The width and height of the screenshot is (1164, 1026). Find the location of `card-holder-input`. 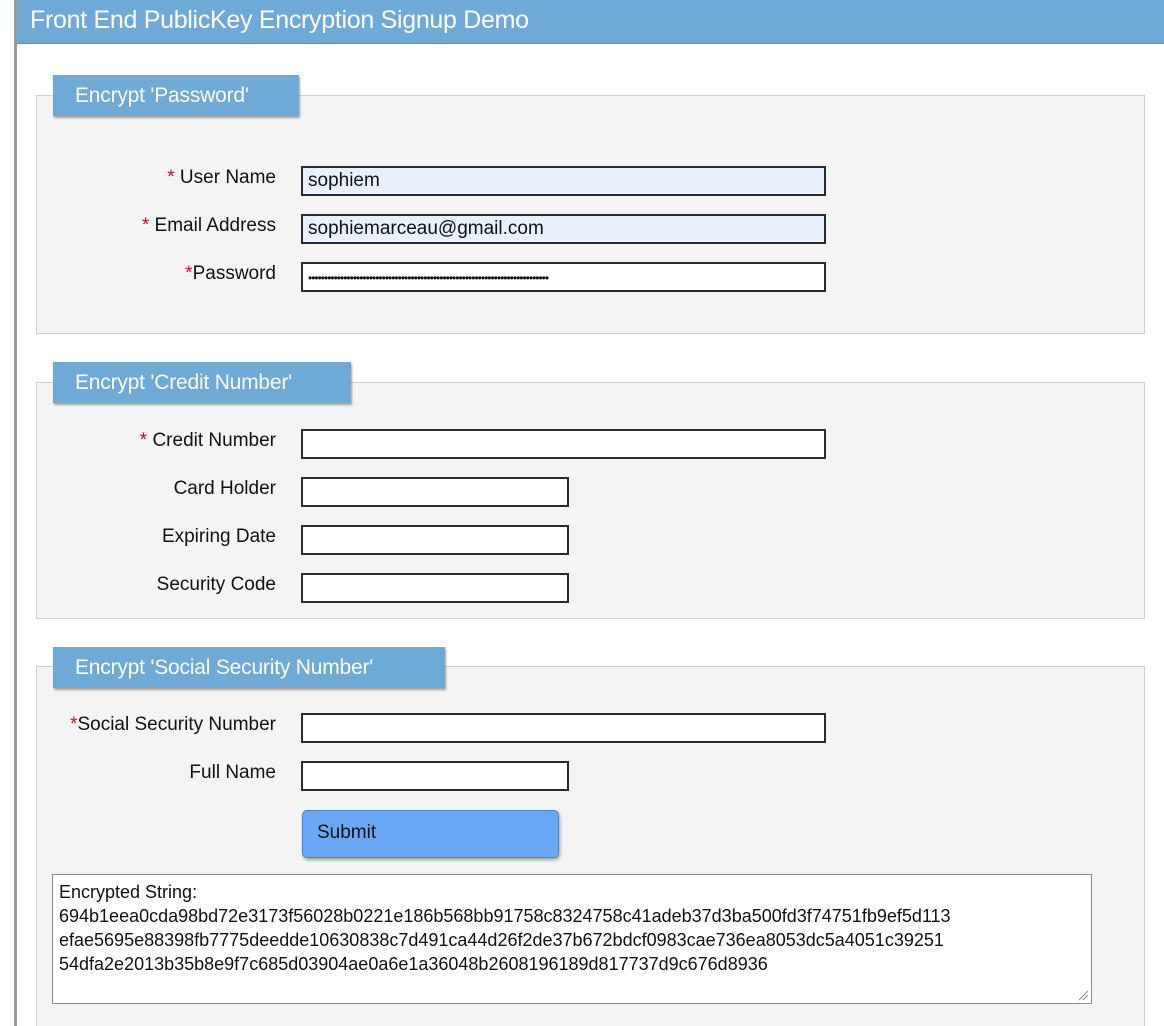

card-holder-input is located at coordinates (435, 492).